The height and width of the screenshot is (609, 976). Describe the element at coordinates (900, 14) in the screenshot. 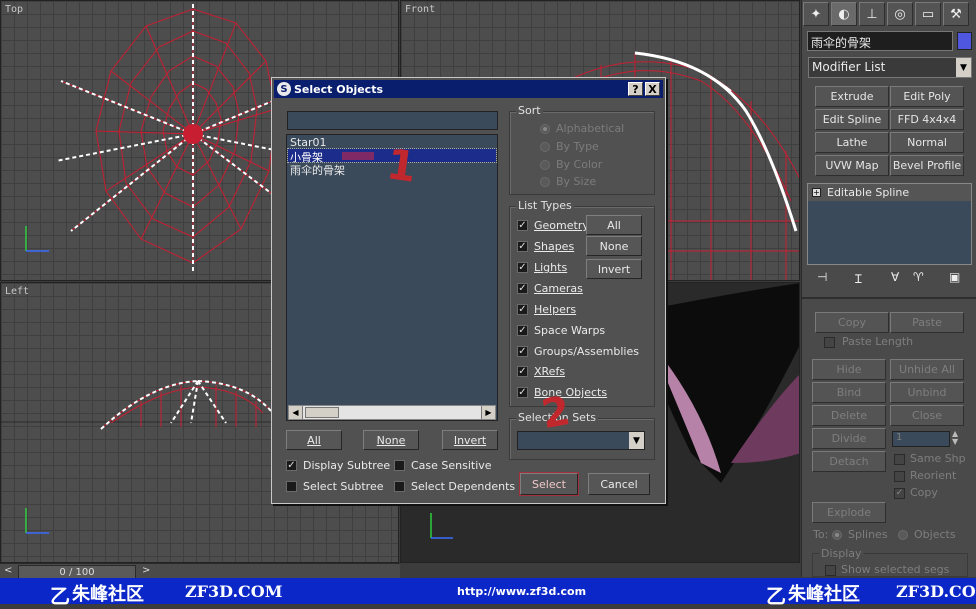

I see `motion-tab: ◎` at that location.